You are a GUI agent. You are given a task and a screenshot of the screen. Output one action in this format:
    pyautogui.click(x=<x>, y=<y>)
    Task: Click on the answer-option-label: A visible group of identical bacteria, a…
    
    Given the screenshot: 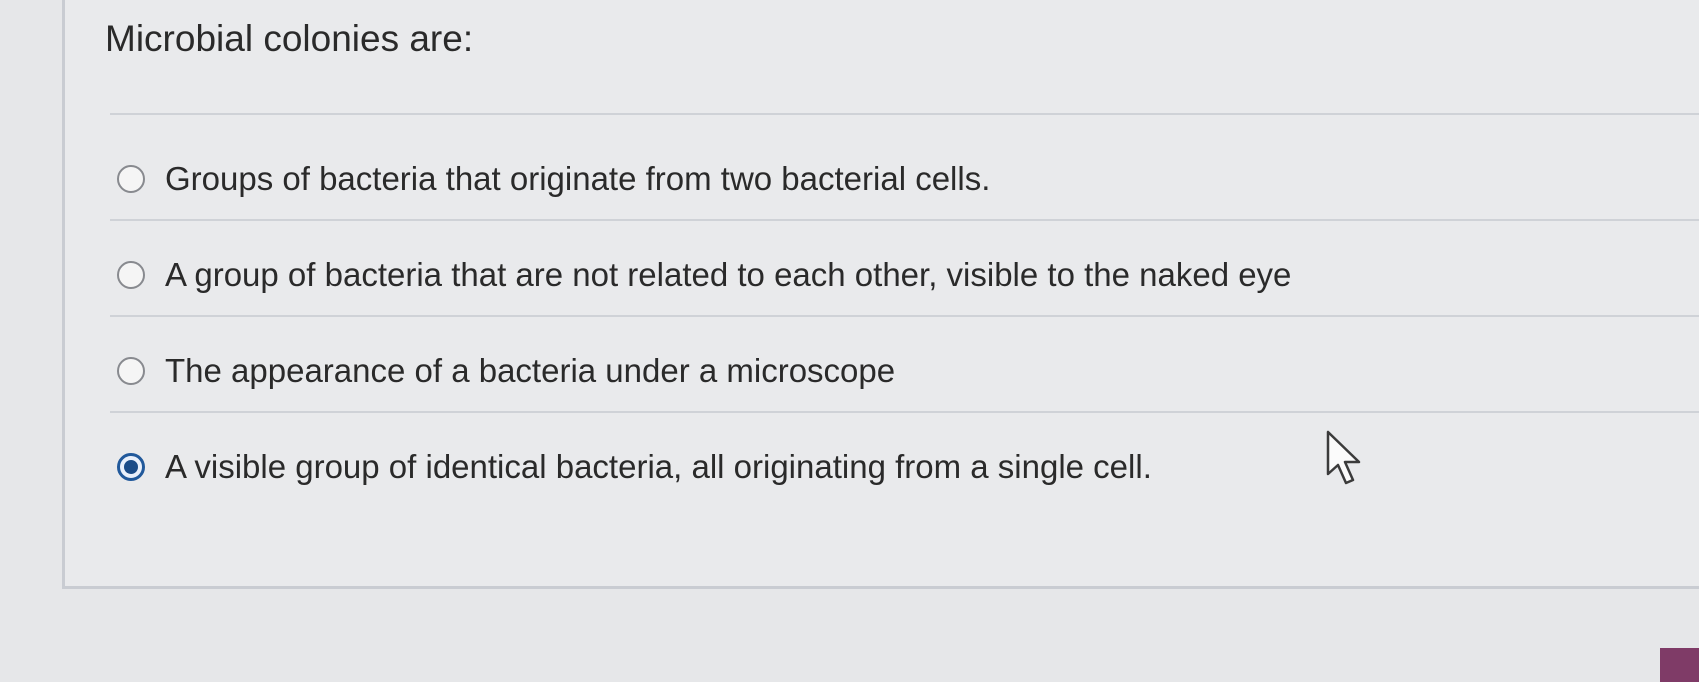 What is the action you would take?
    pyautogui.click(x=658, y=466)
    